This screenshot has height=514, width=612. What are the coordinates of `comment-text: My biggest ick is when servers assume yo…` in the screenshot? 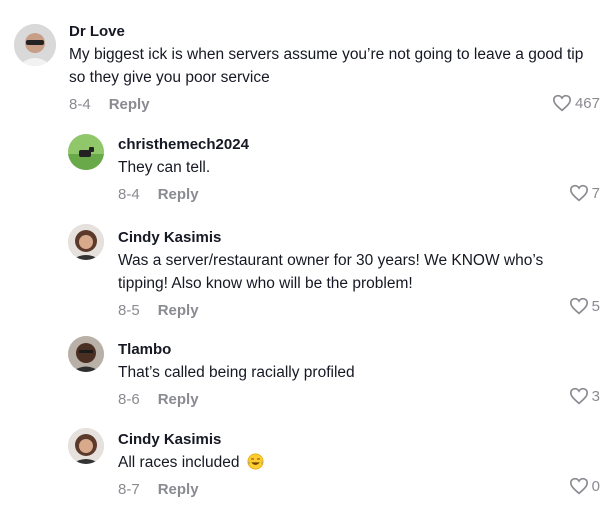 It's located at (326, 66).